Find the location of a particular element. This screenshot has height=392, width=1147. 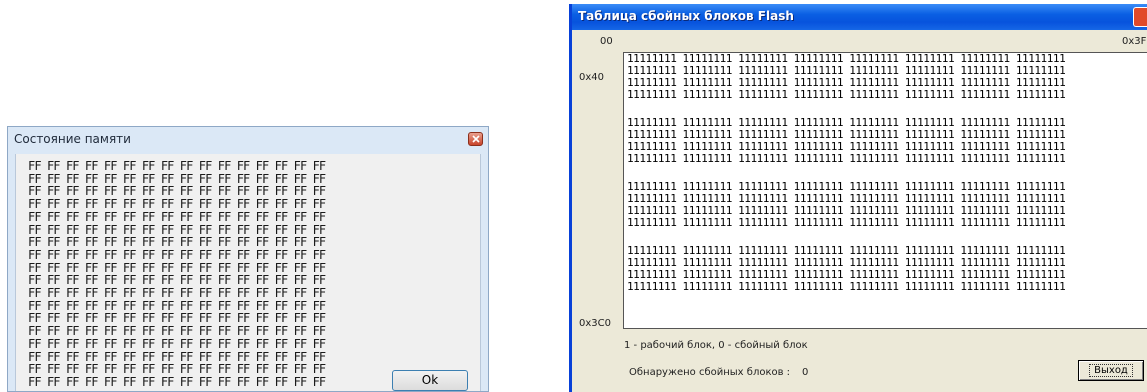

title-bar: Таблица сбойных блоков Flash is located at coordinates (859, 17).